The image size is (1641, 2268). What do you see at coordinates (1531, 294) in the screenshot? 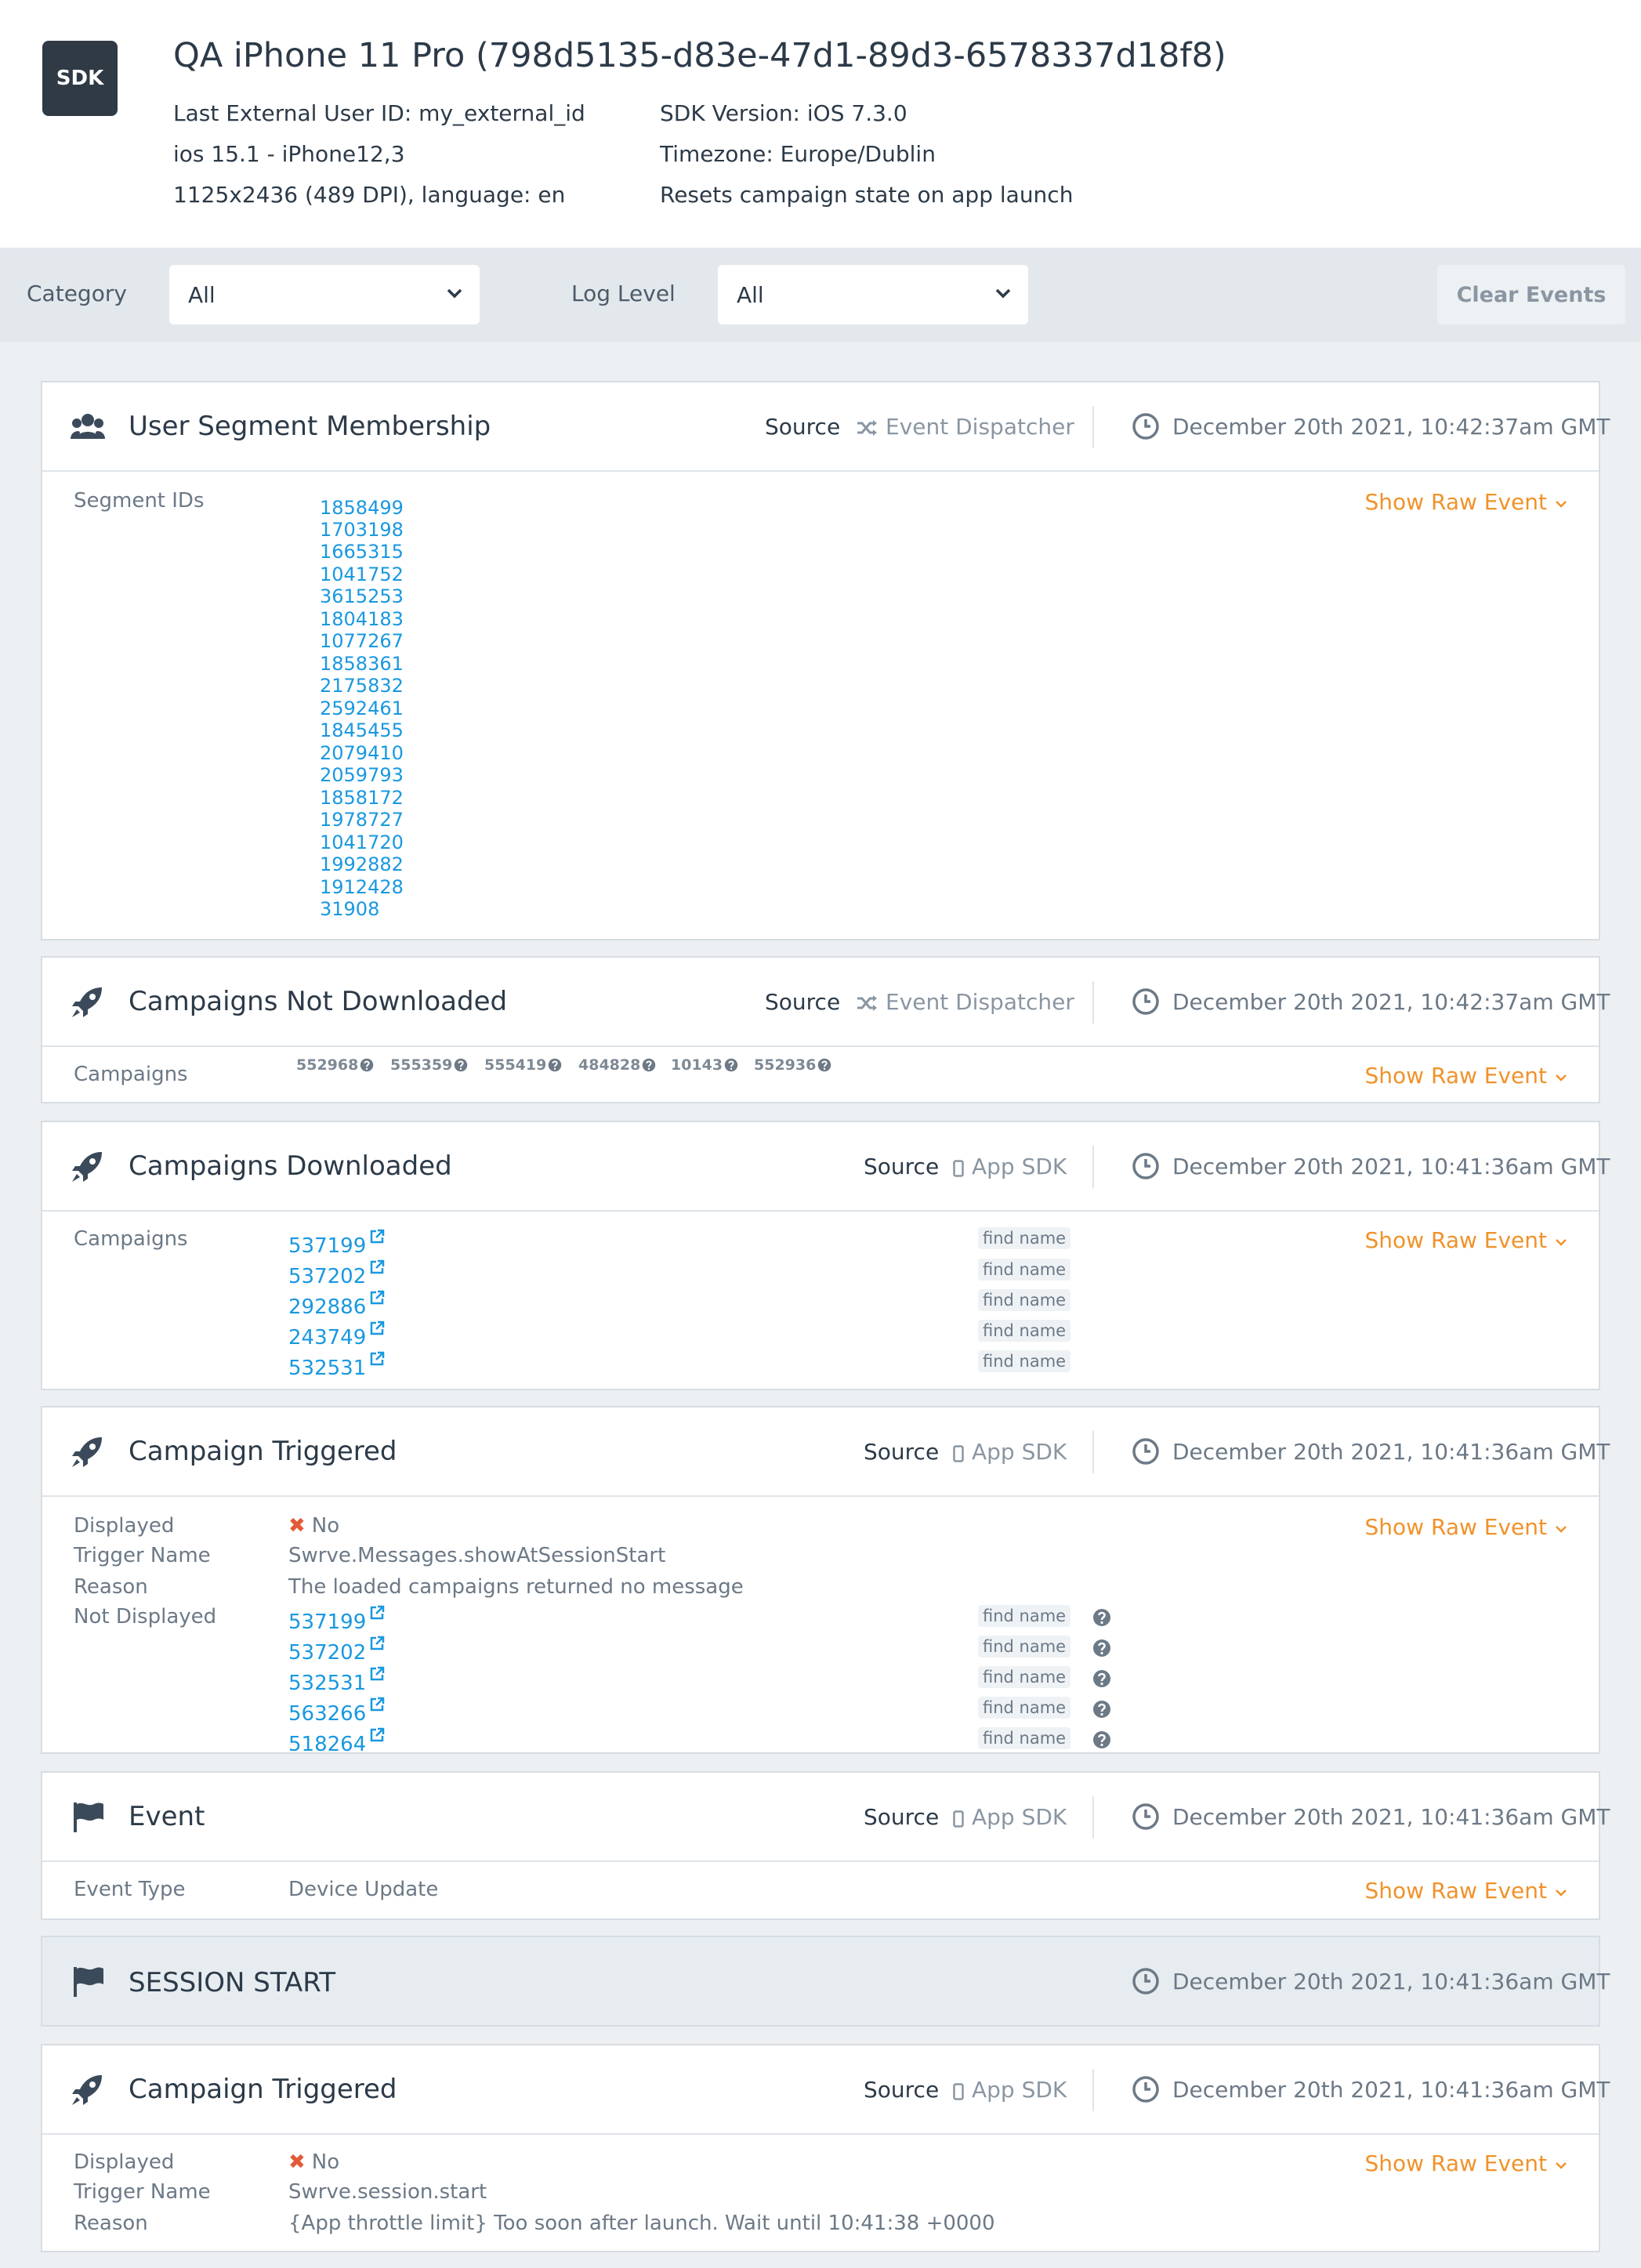
I see `clear-events-button: Clear Events` at bounding box center [1531, 294].